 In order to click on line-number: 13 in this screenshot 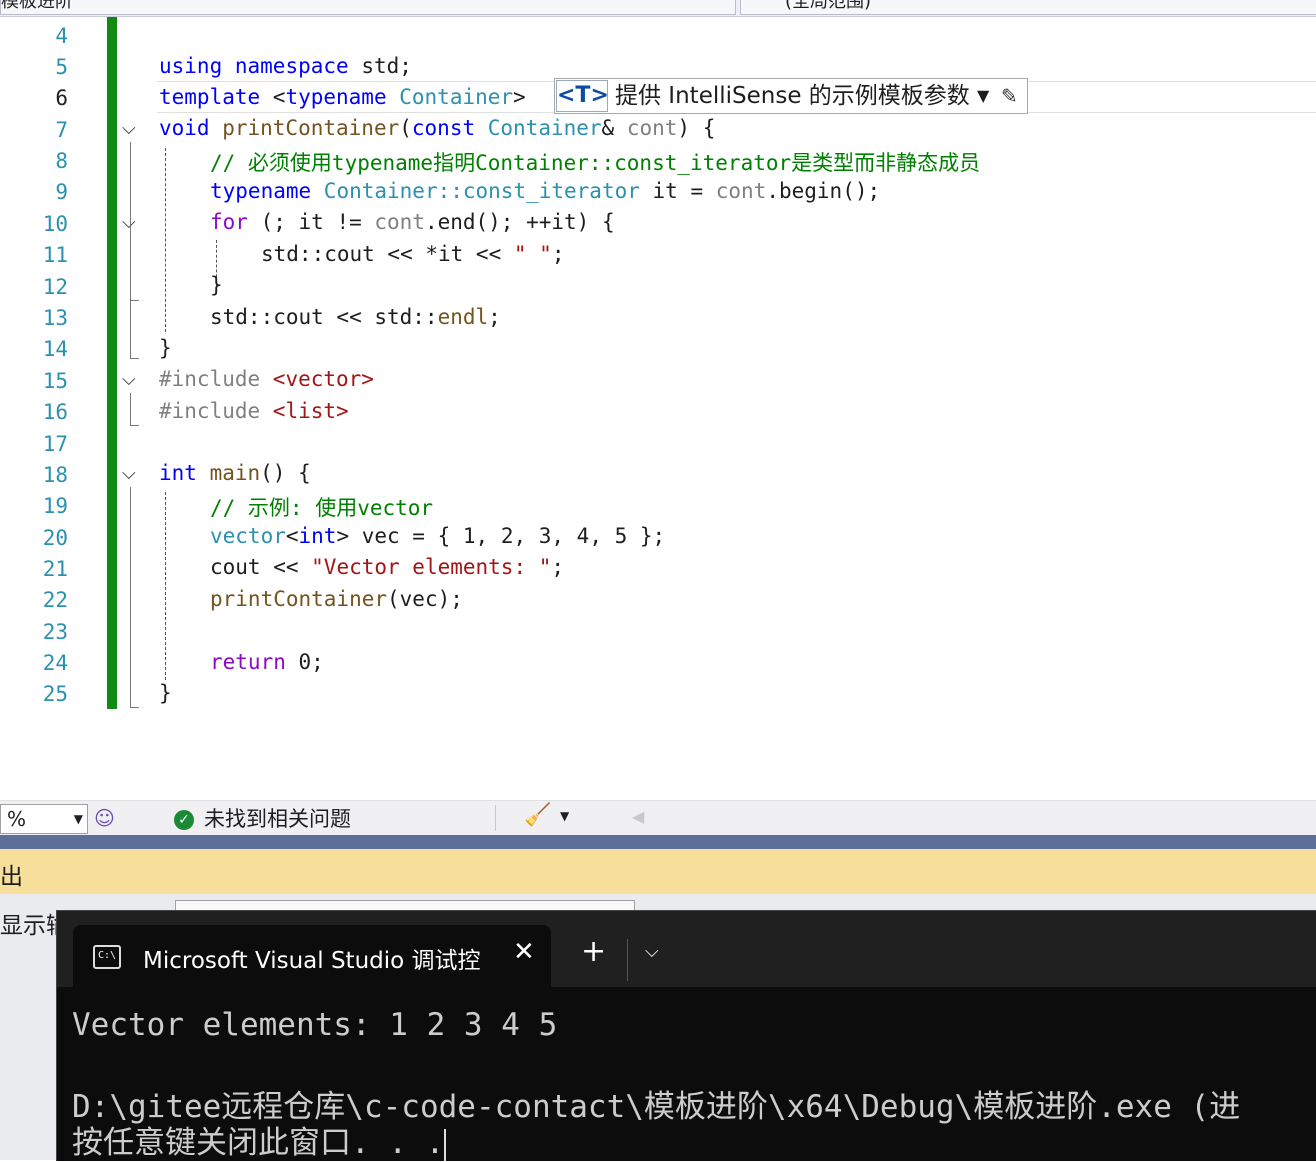, I will do `click(55, 318)`.